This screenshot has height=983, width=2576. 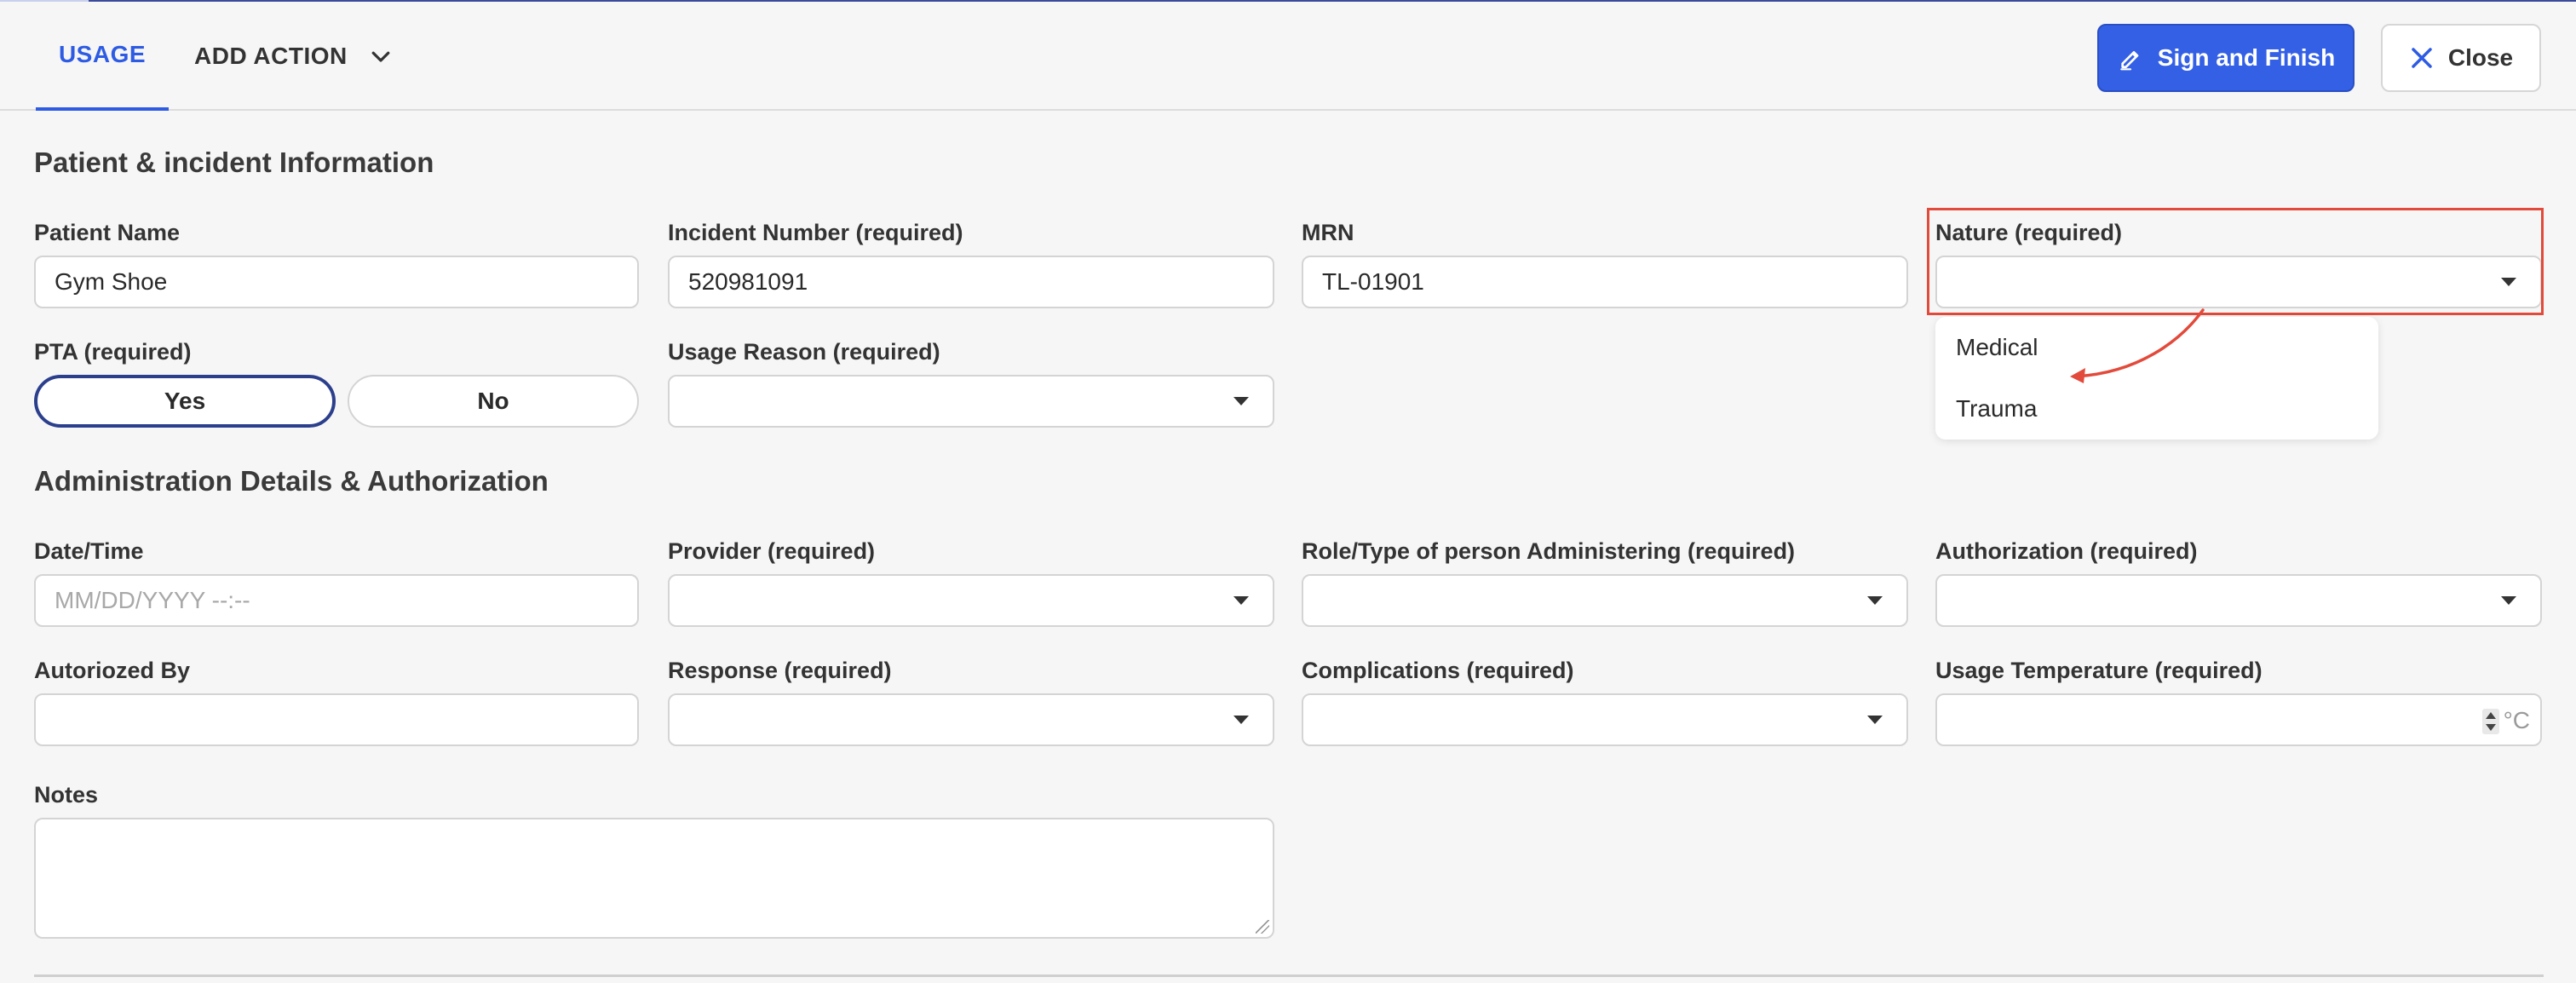 I want to click on tab-usage-label: USAGE, so click(x=103, y=54).